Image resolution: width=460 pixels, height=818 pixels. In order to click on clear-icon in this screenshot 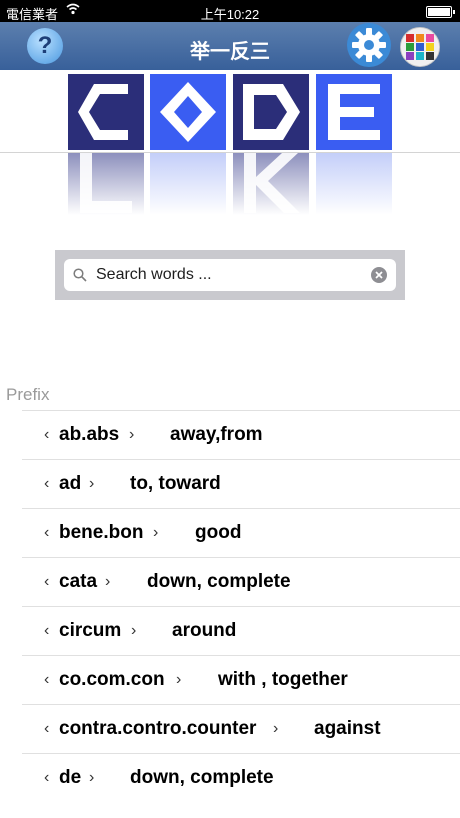, I will do `click(379, 275)`.